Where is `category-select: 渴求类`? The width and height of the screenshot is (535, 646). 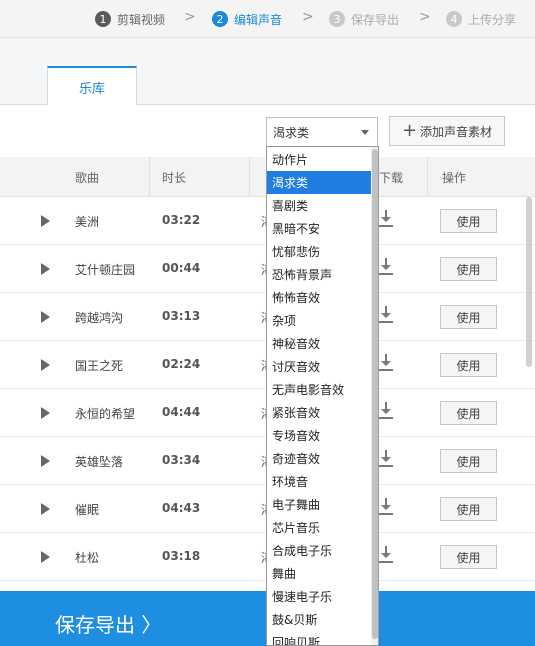 category-select: 渴求类 is located at coordinates (322, 132).